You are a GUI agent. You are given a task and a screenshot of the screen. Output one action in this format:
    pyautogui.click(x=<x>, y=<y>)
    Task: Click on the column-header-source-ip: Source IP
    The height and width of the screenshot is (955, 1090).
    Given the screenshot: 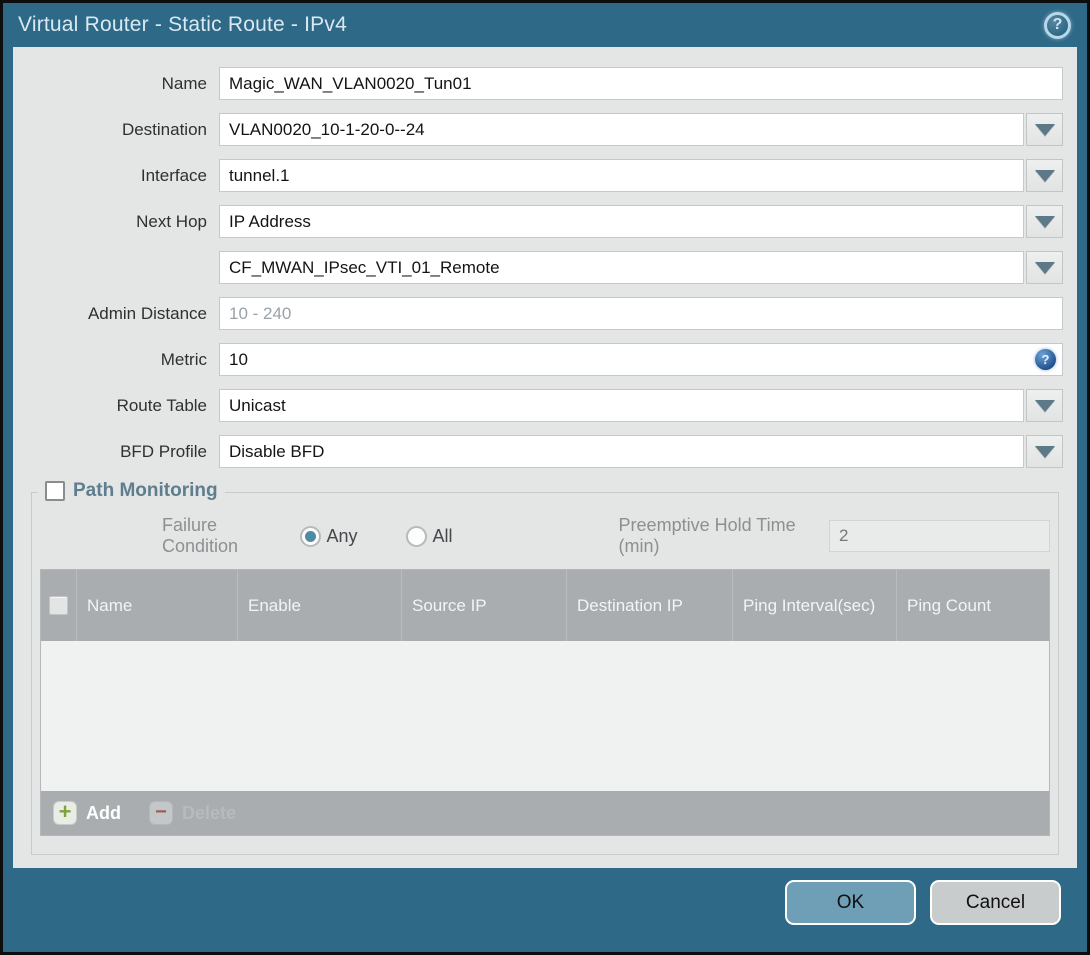 What is the action you would take?
    pyautogui.click(x=484, y=605)
    